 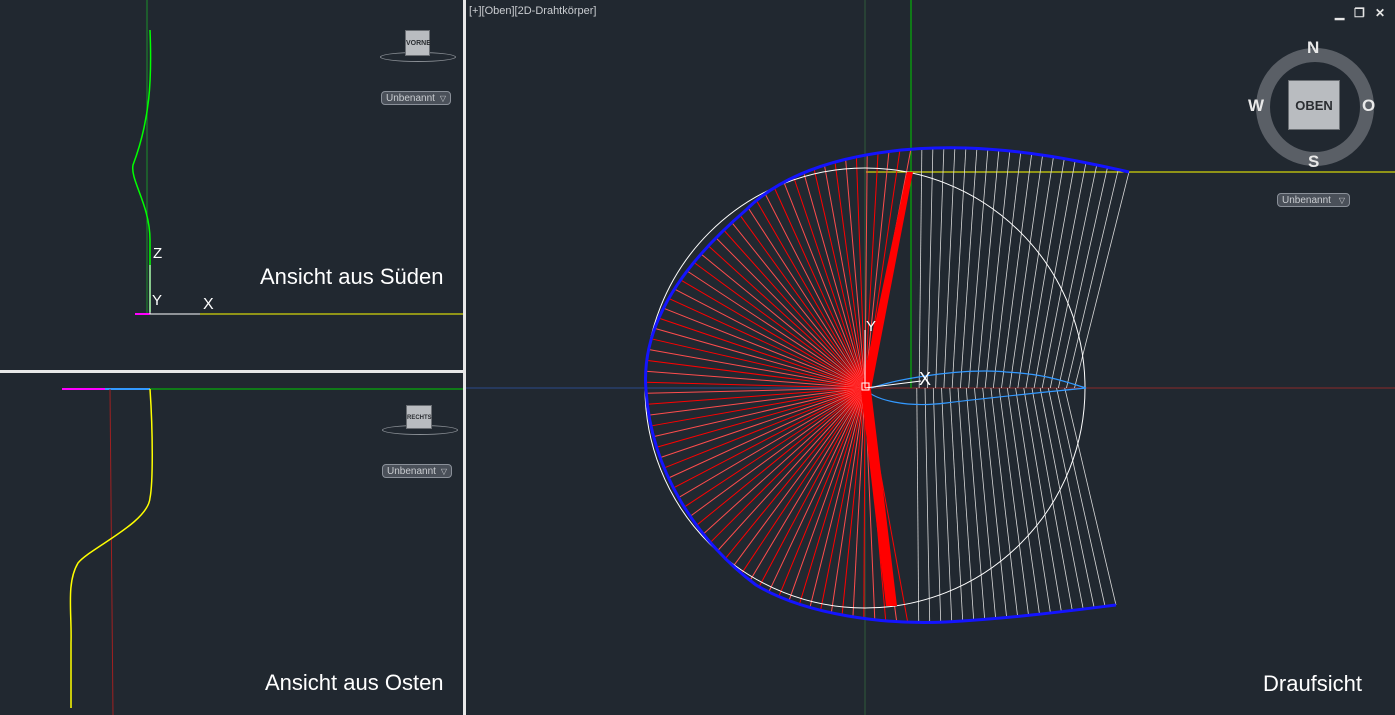 I want to click on compass-east: O, so click(x=1368, y=106).